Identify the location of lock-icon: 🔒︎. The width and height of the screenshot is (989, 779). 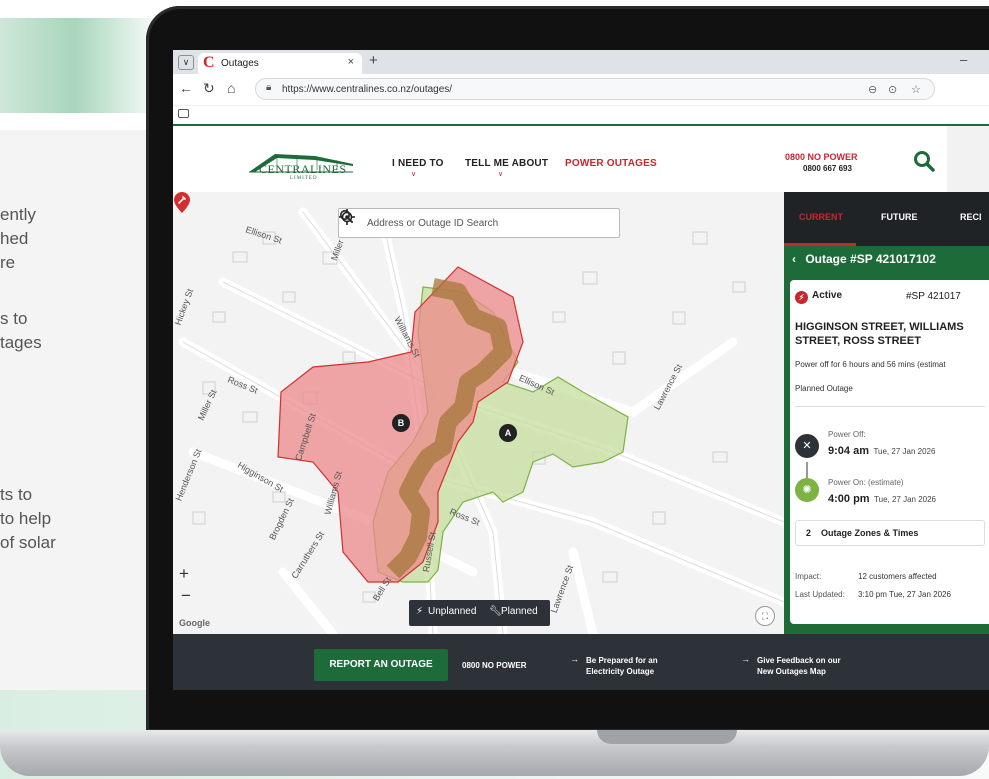
(269, 87).